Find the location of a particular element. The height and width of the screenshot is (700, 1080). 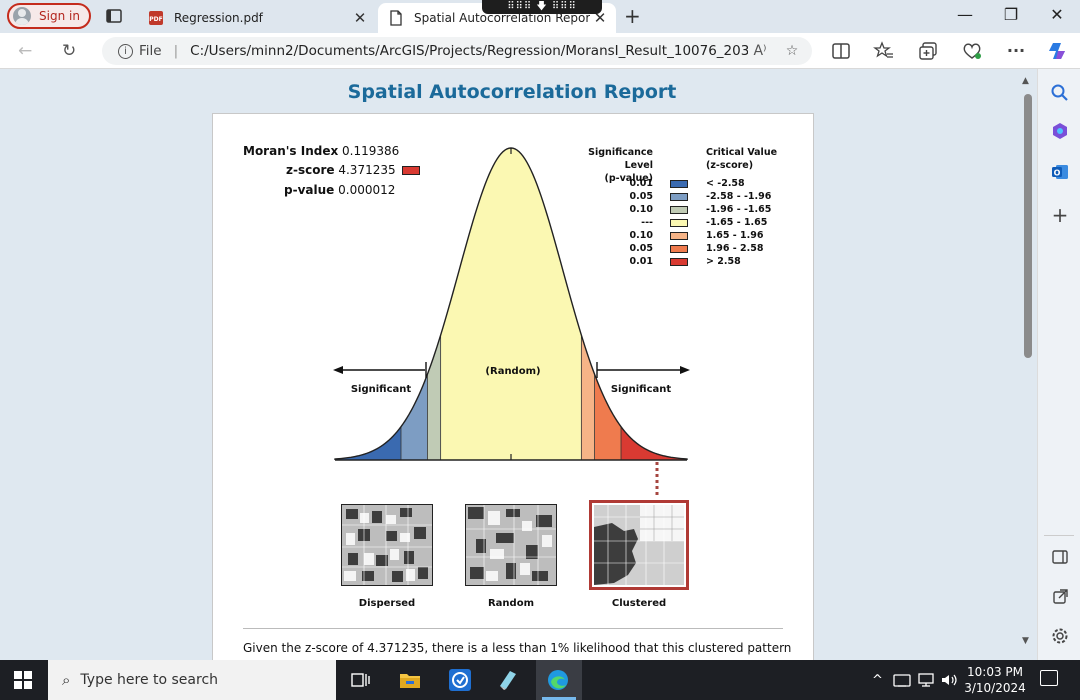

pdf-icon: PDF is located at coordinates (156, 18).